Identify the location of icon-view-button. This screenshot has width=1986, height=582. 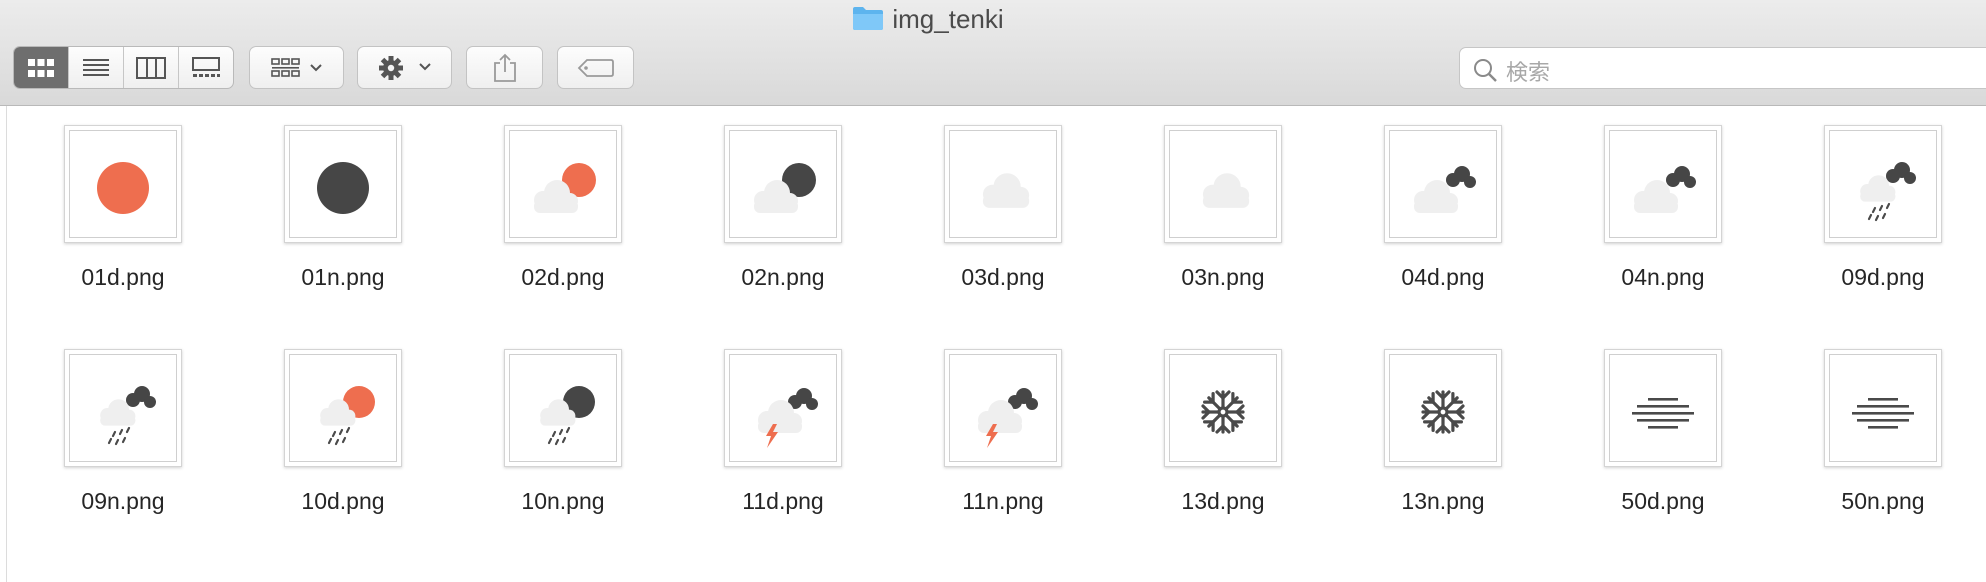
(41, 67).